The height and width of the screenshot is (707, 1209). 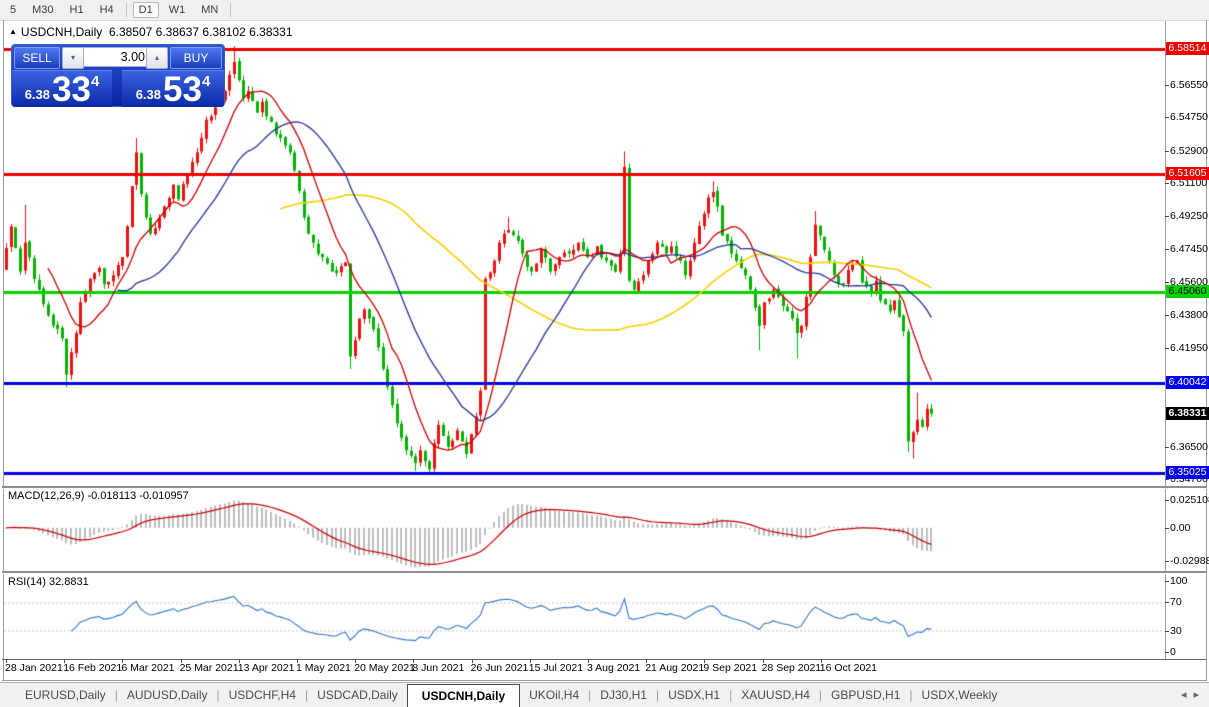 I want to click on price-tick-label: 6.47450, so click(x=1189, y=248).